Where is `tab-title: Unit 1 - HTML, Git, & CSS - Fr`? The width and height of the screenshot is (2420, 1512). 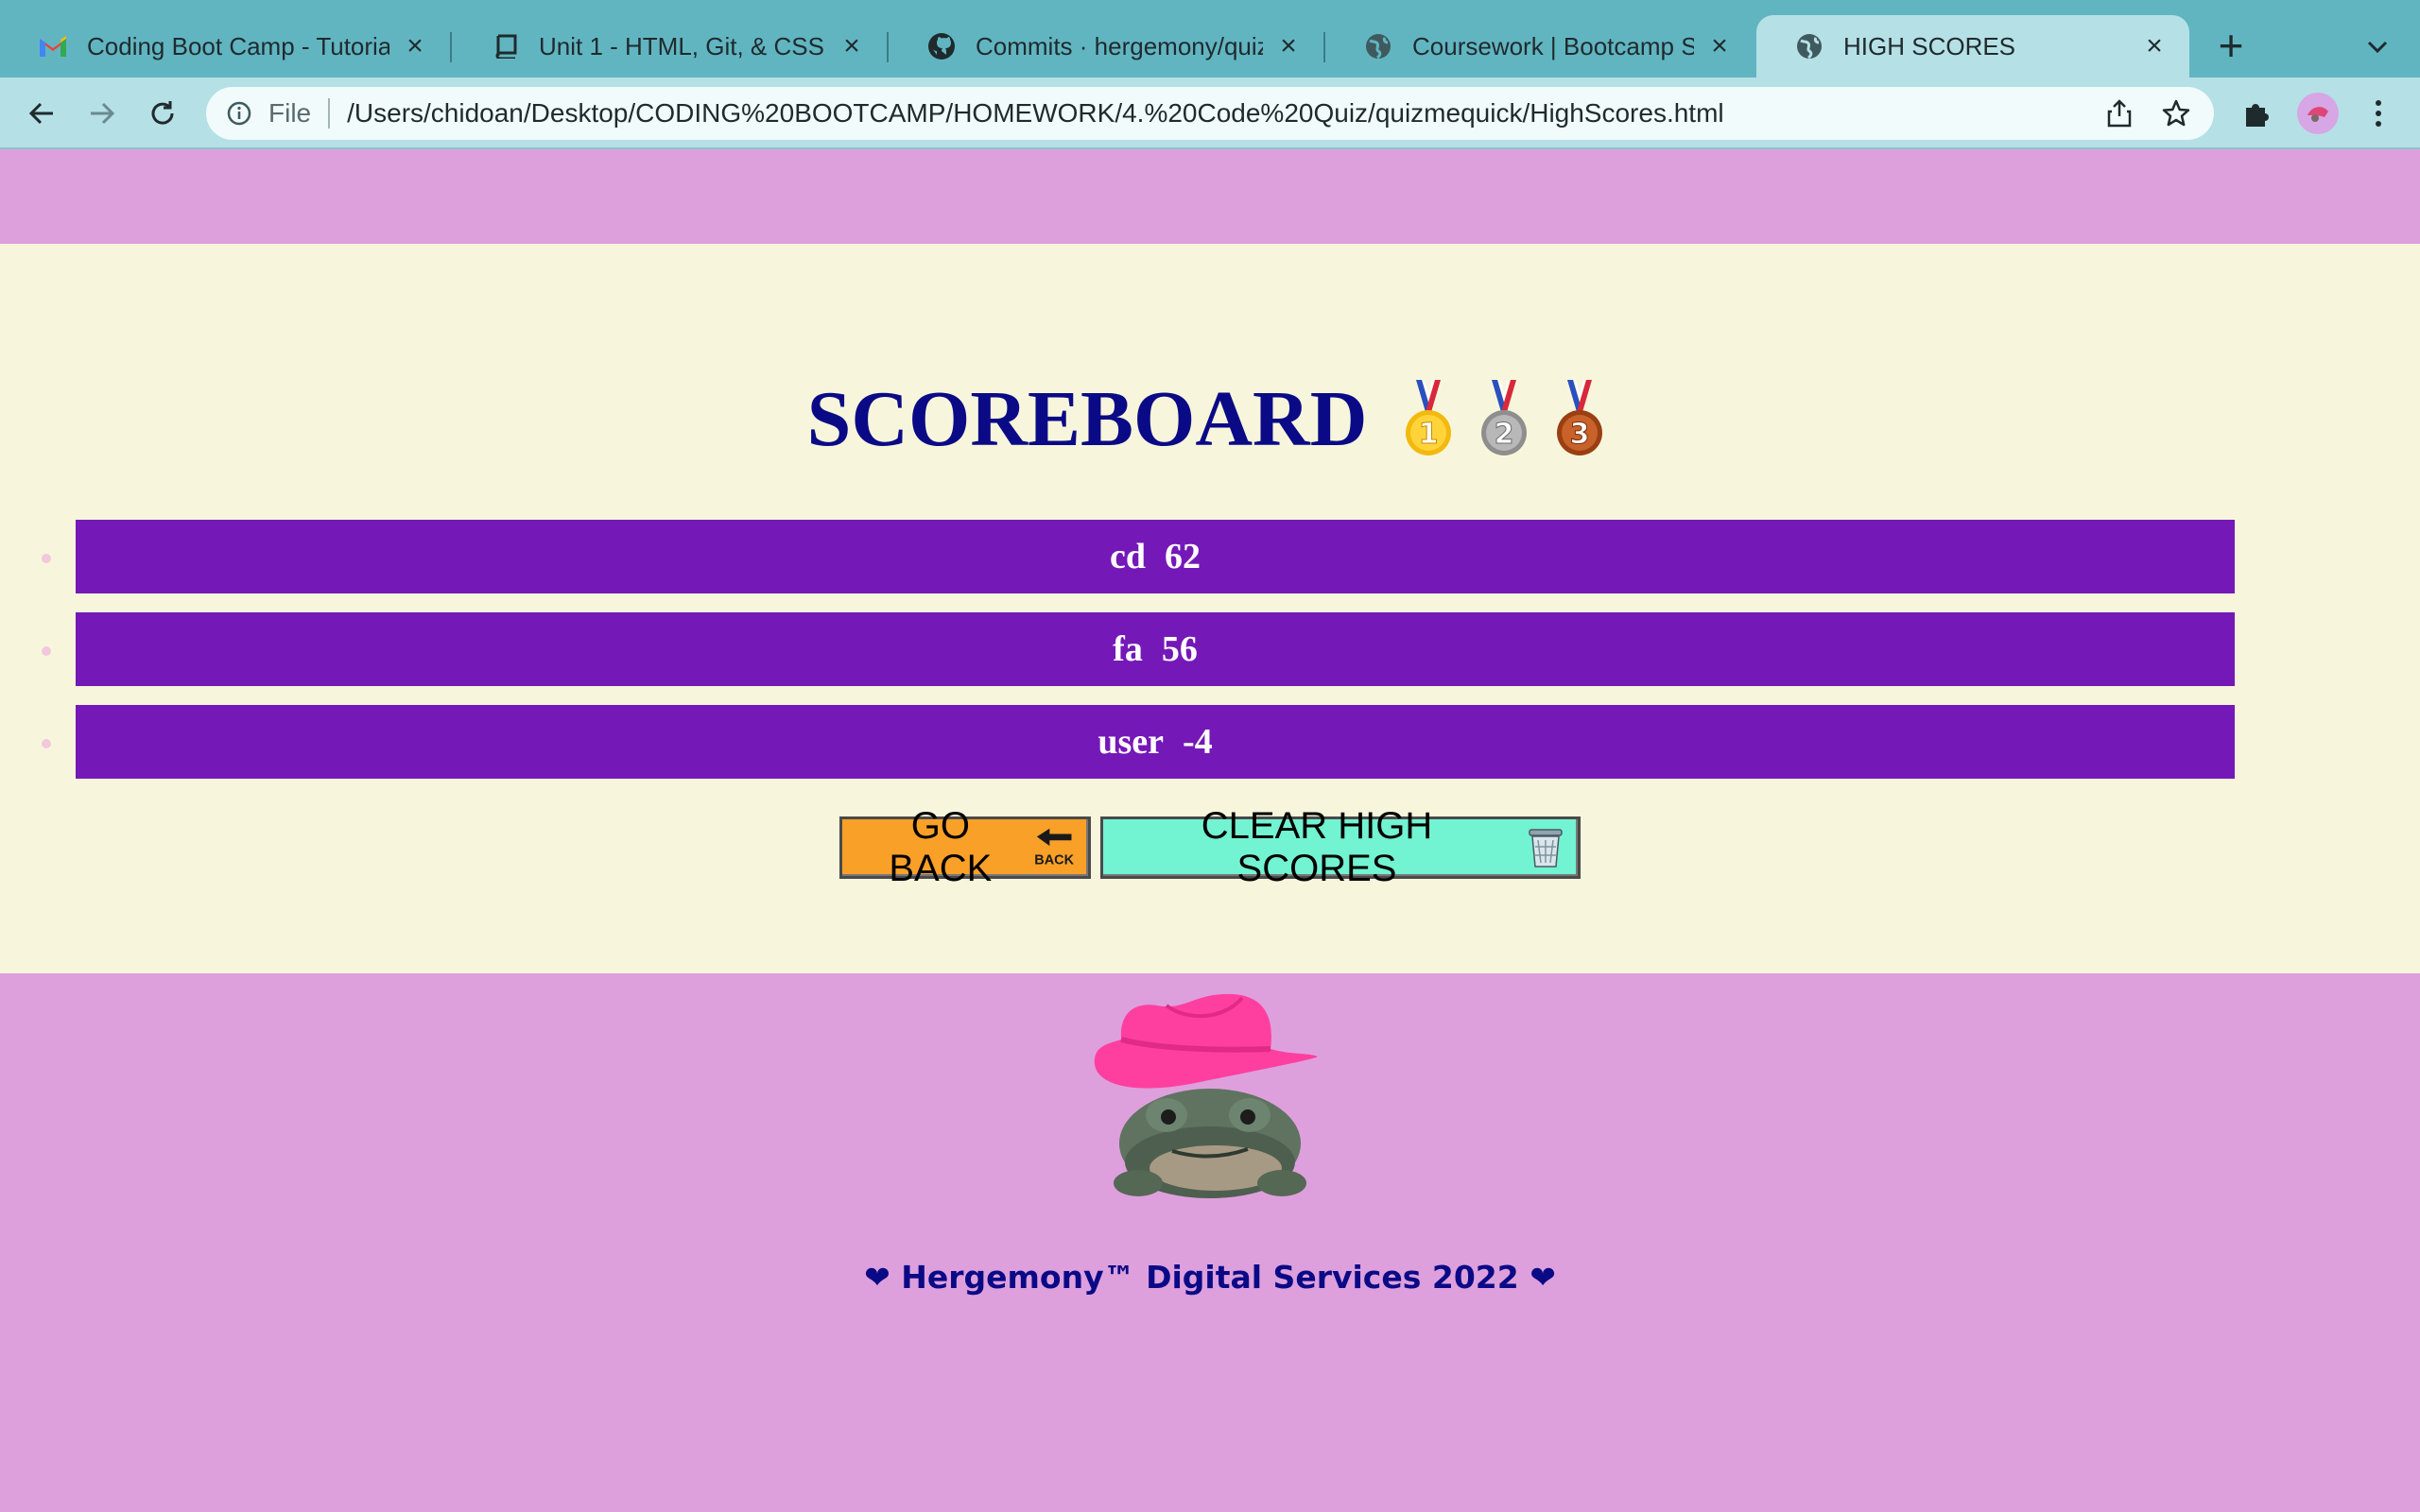 tab-title: Unit 1 - HTML, Git, & CSS - Fr is located at coordinates (682, 45).